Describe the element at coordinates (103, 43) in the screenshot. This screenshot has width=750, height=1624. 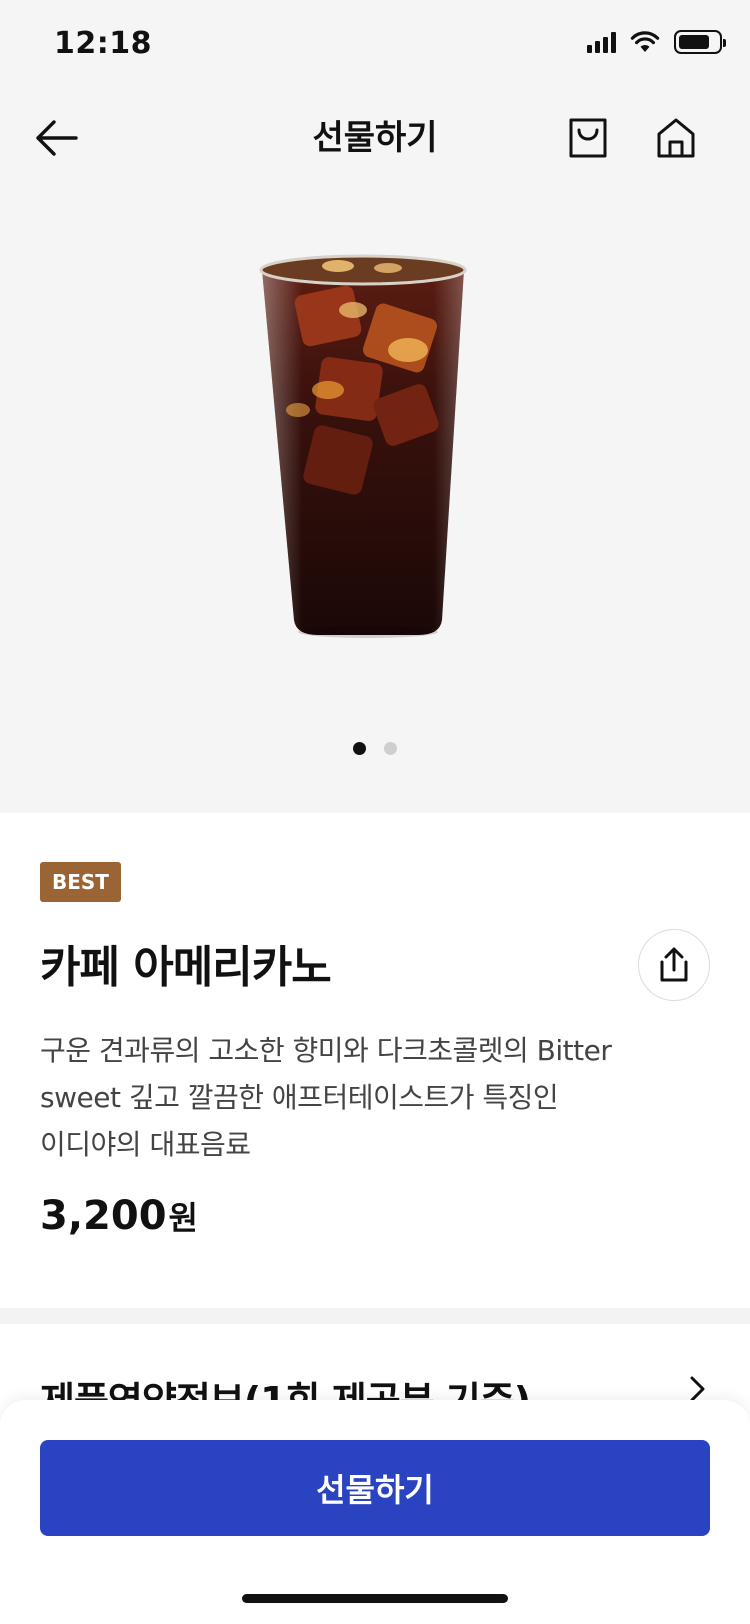
I see `status-time: 12:18` at that location.